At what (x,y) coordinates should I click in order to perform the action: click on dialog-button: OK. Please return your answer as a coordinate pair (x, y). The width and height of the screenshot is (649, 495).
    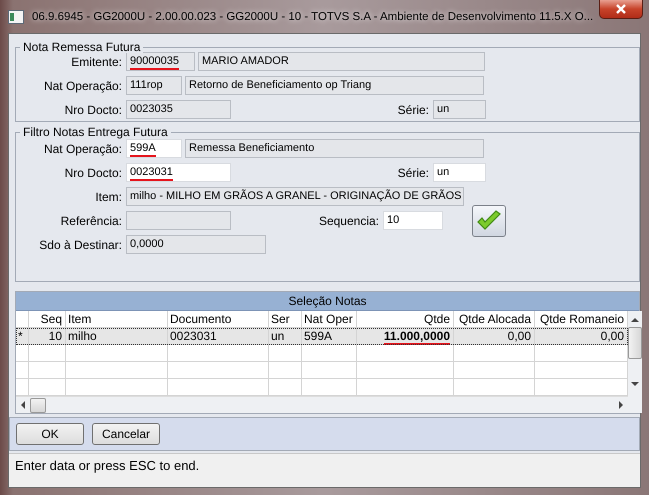
    Looking at the image, I should click on (50, 434).